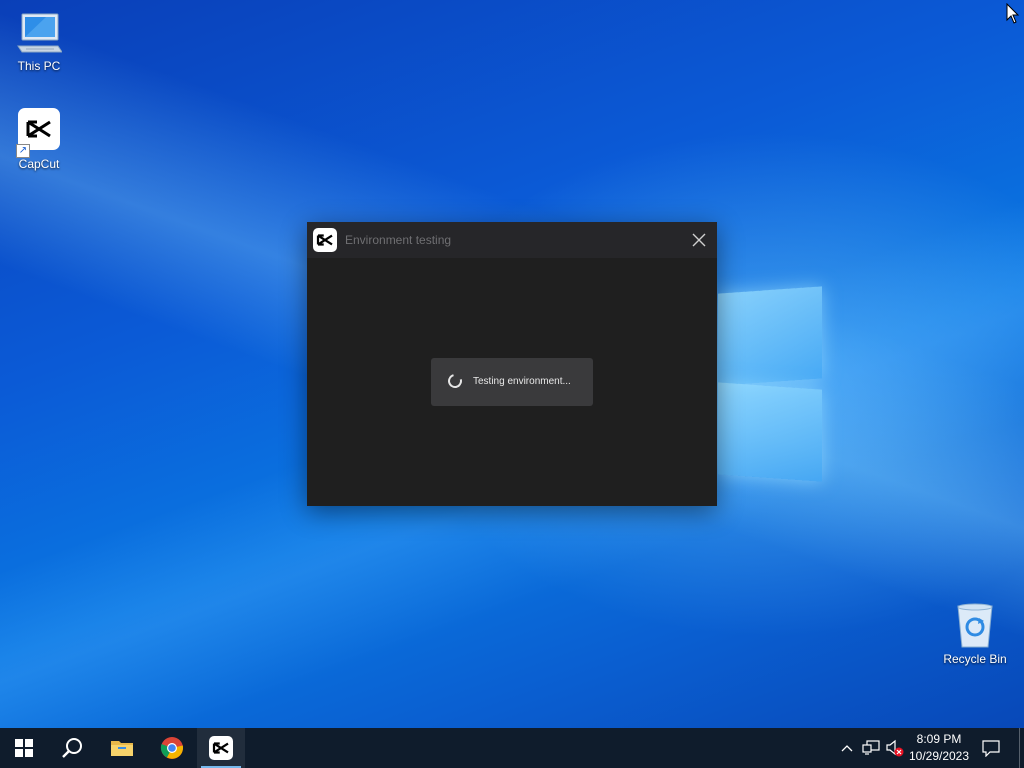  I want to click on desktop-icon-label: CapCut, so click(39, 164).